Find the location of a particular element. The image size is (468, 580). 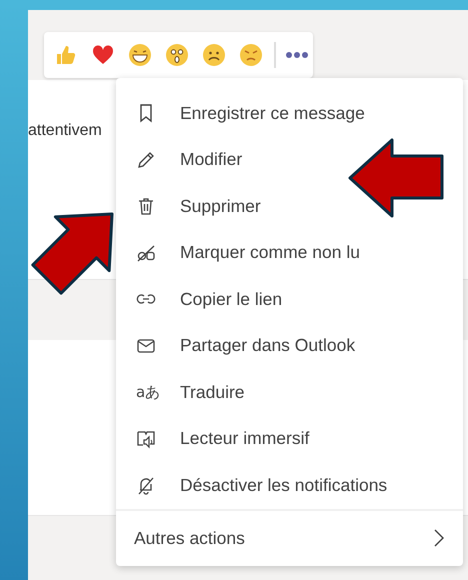

more-options-icon is located at coordinates (297, 55).